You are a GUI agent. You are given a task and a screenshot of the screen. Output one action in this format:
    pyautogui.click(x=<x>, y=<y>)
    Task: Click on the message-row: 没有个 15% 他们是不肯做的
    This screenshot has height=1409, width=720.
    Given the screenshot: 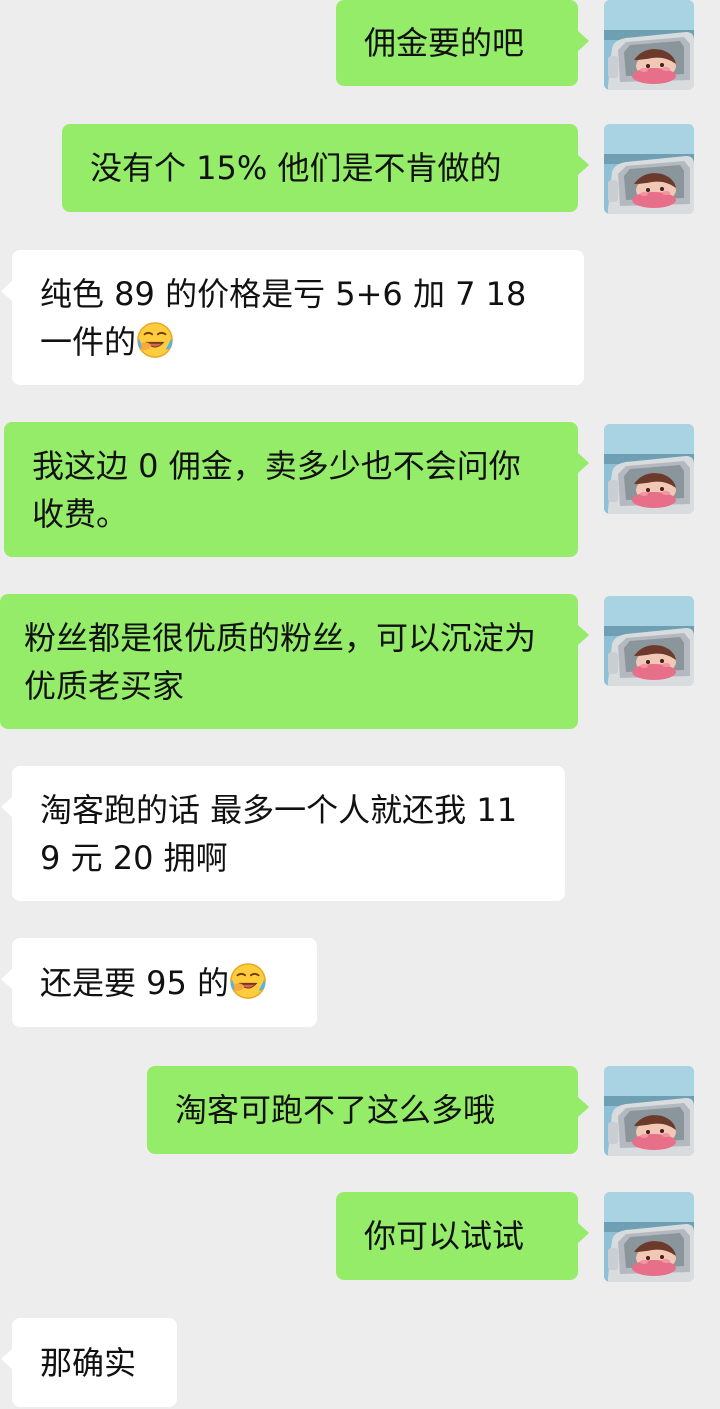 What is the action you would take?
    pyautogui.click(x=360, y=169)
    